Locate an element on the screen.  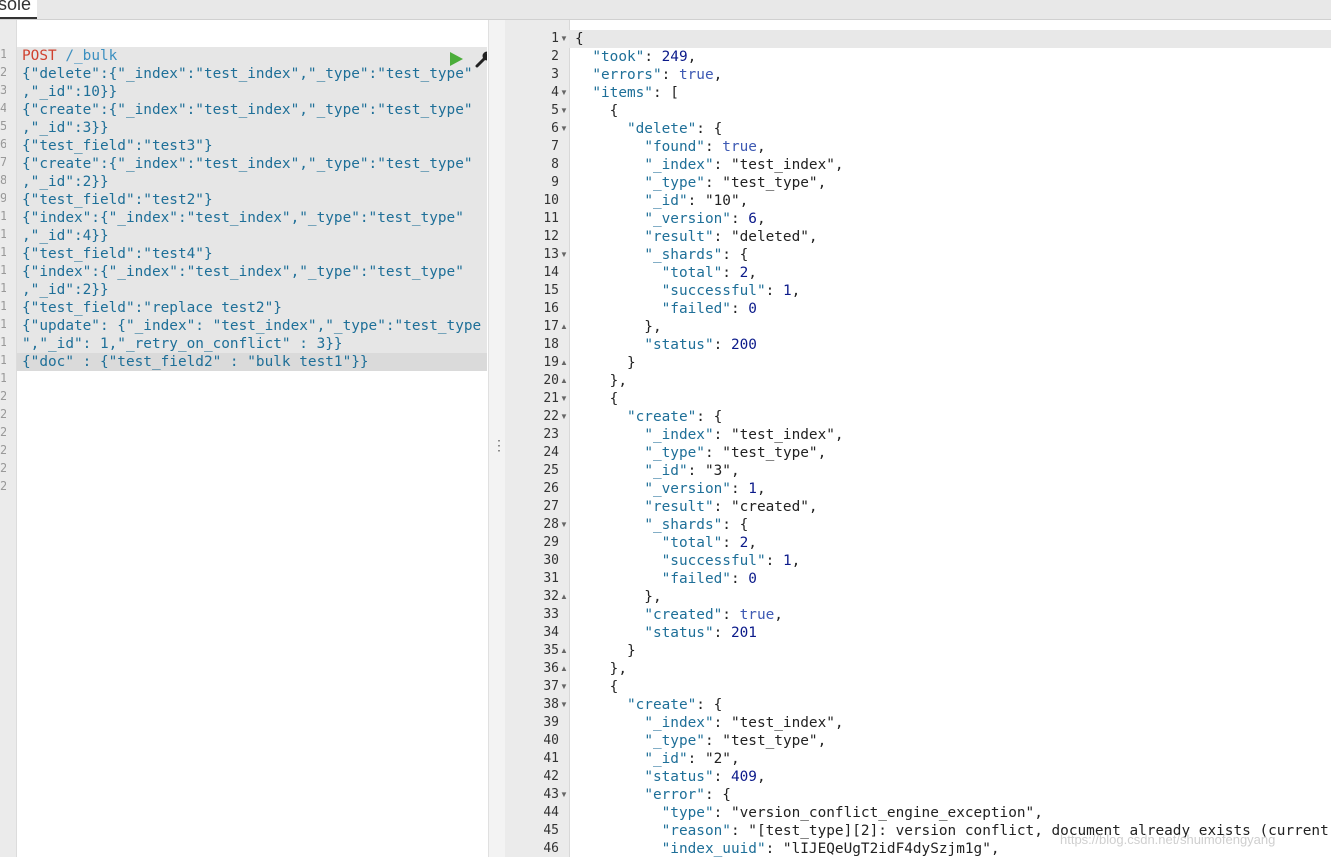
request-line: {"doc" : {"test_field2" : "bulk test1"}} is located at coordinates (251, 362).